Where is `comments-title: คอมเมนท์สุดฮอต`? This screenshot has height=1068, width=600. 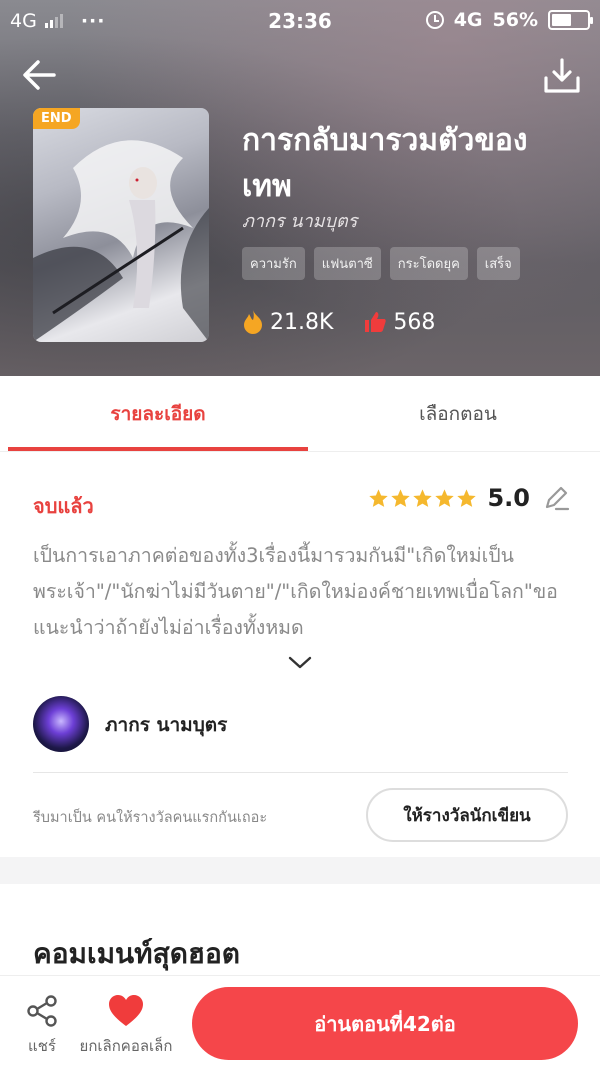
comments-title: คอมเมนท์สุดฮอต is located at coordinates (136, 953).